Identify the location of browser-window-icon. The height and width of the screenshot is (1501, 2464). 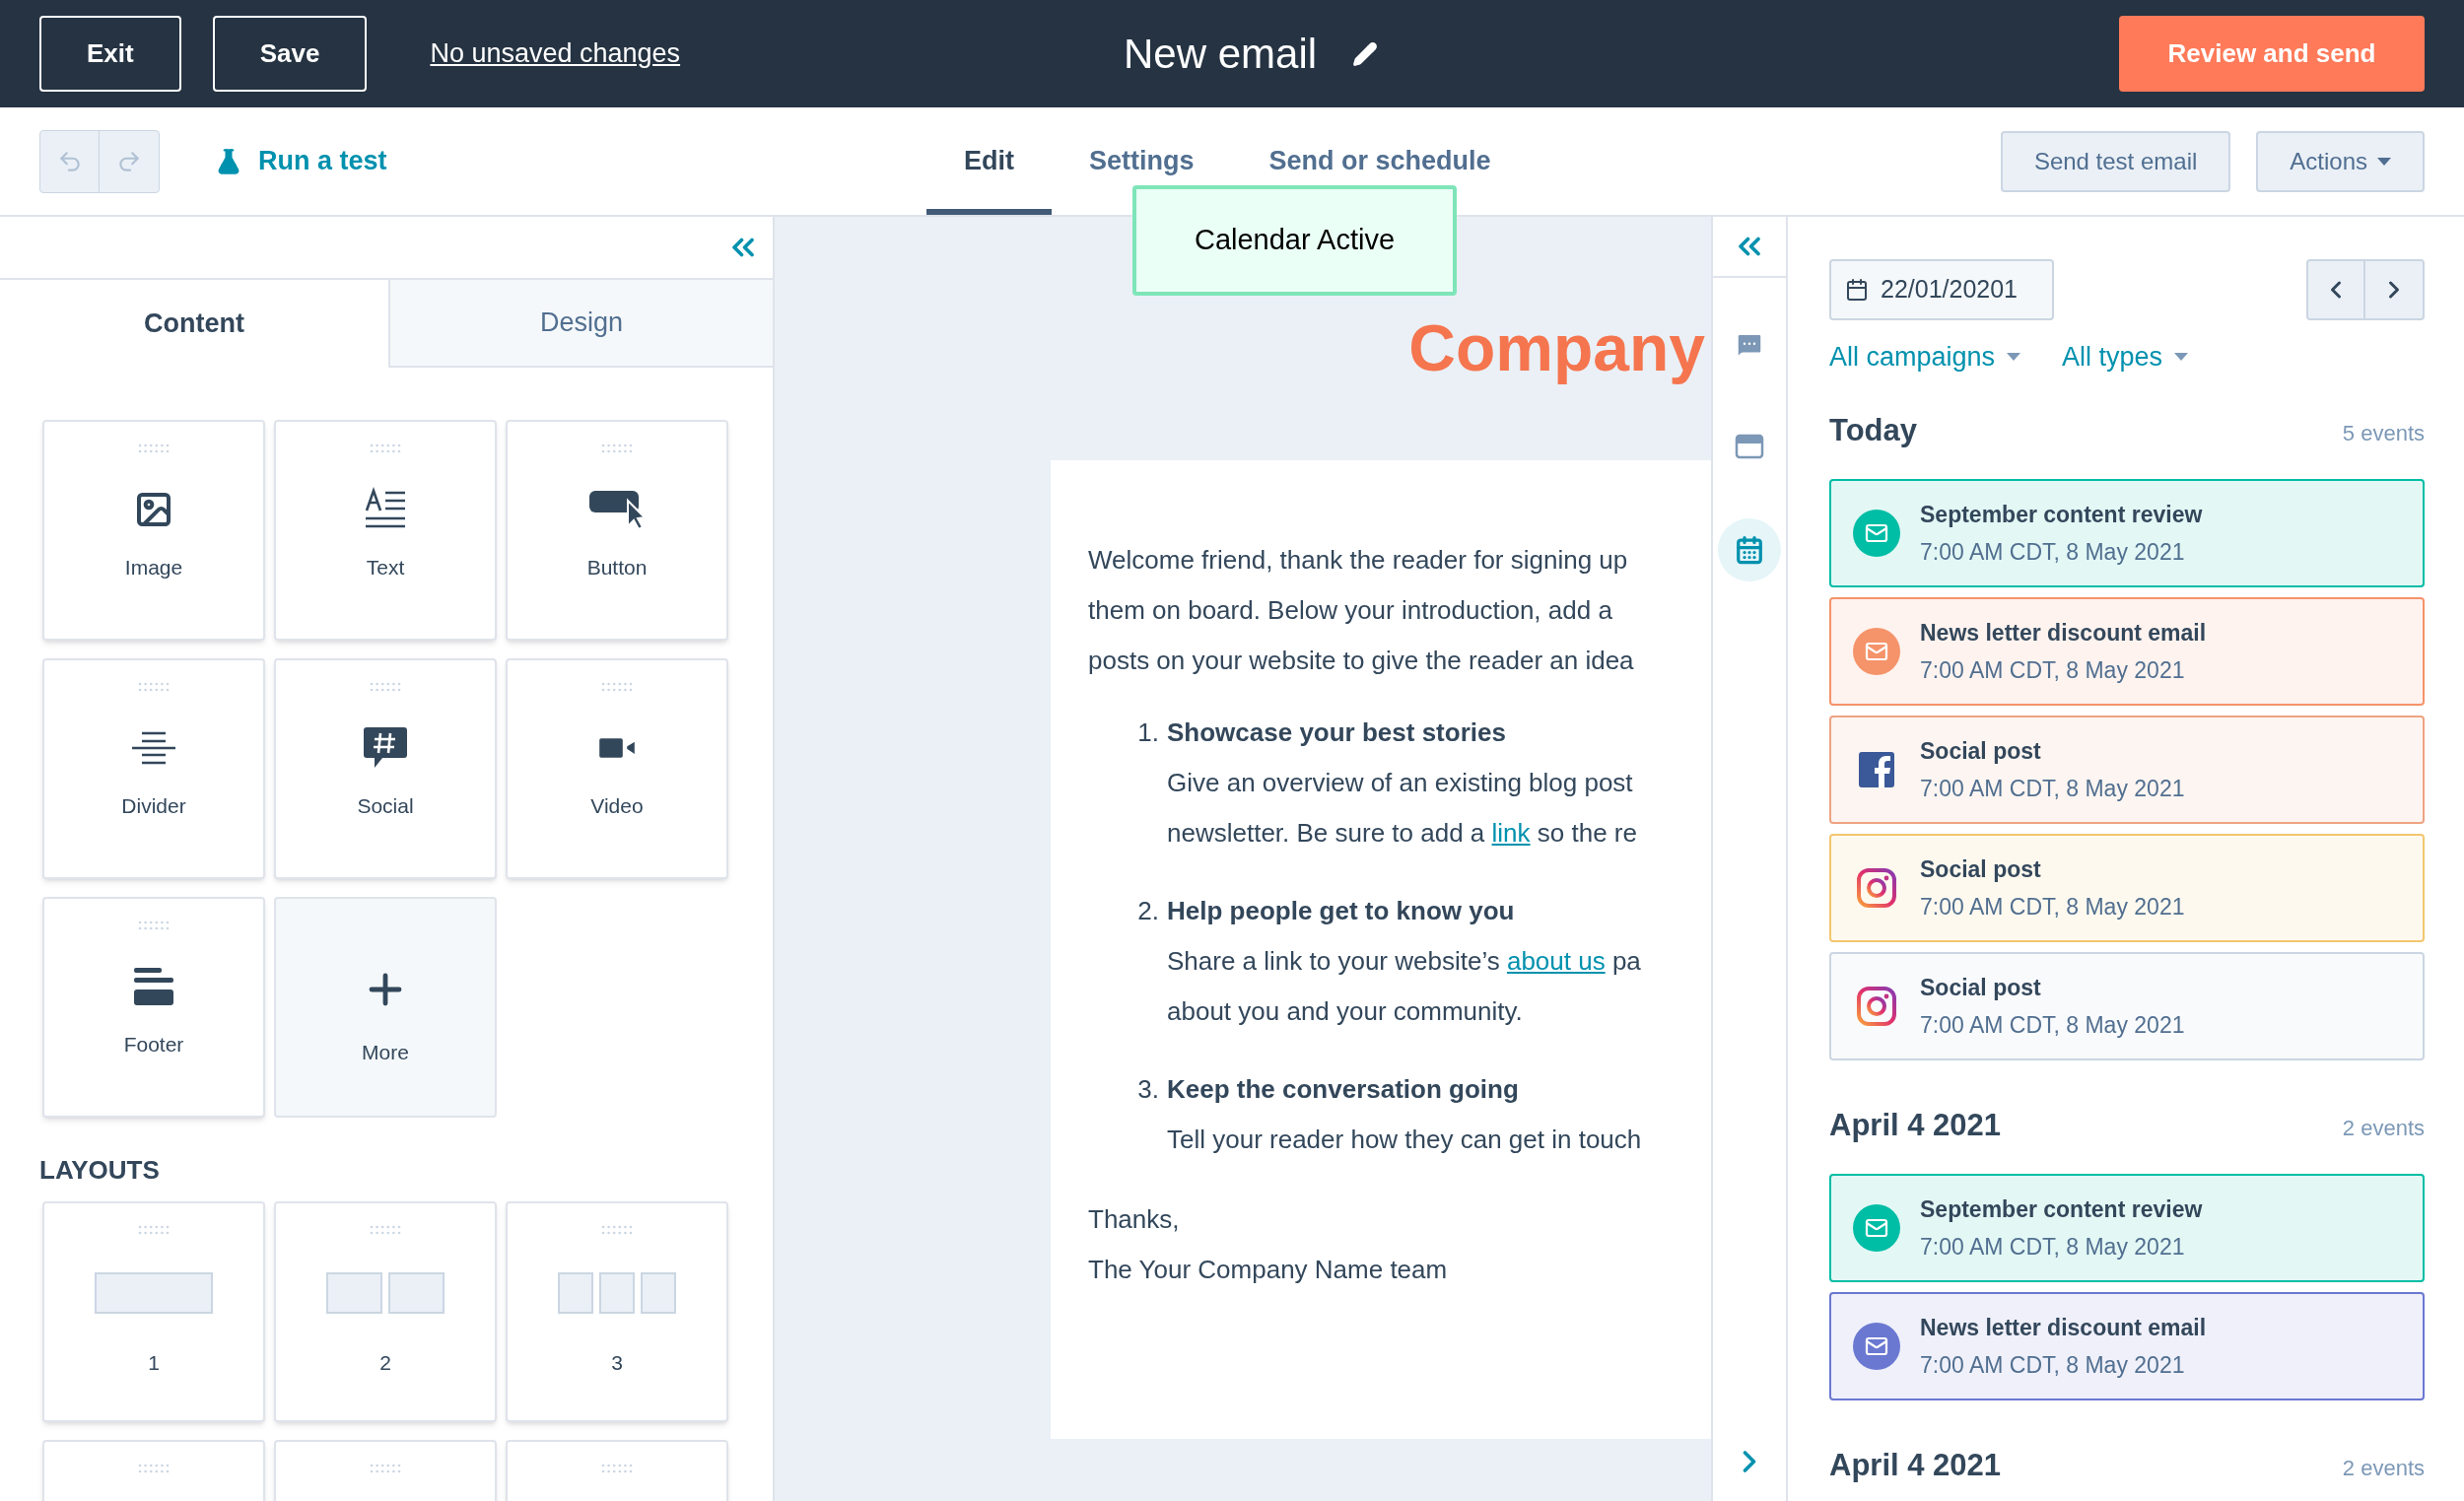
(1749, 447).